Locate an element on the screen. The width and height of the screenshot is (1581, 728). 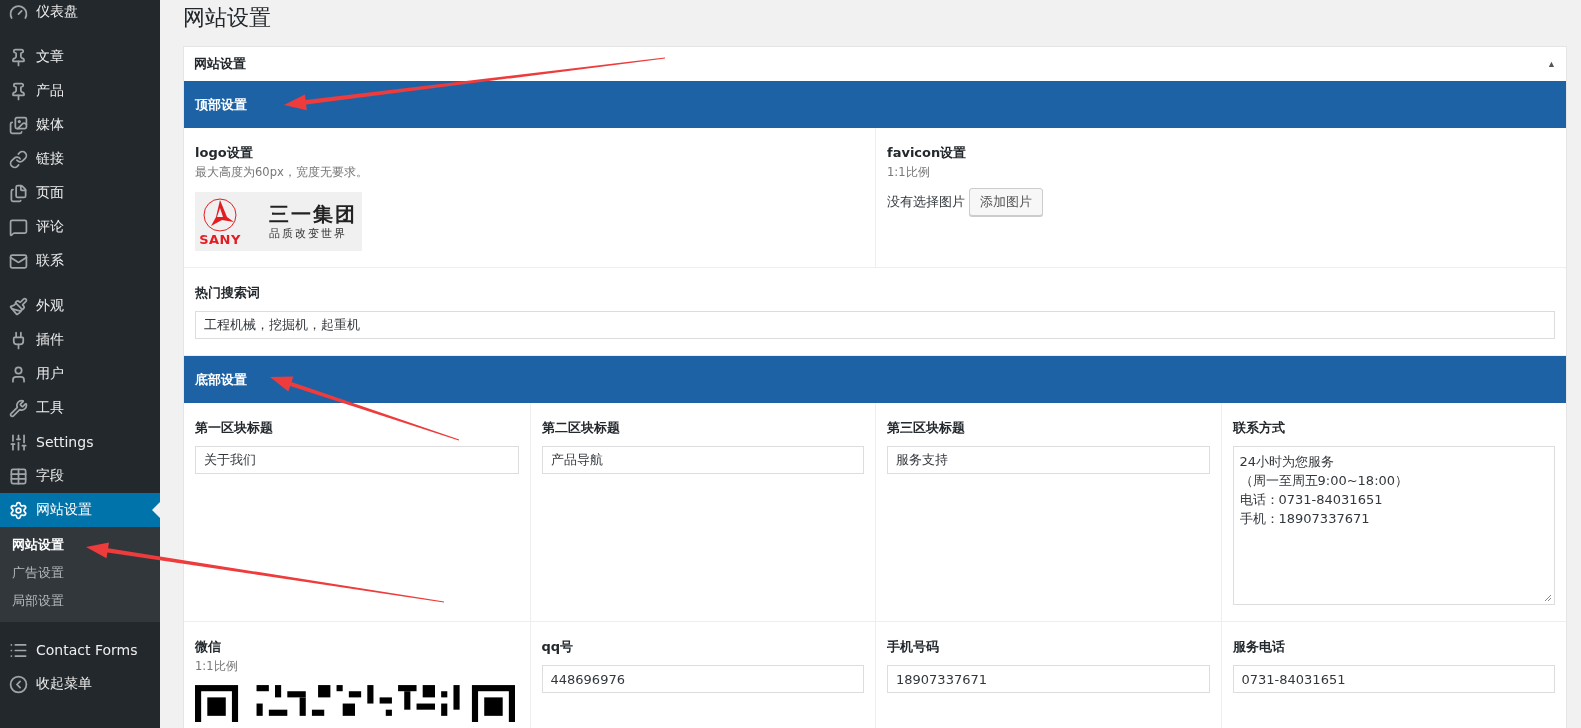
menu-item: Contact Forms is located at coordinates (80, 650).